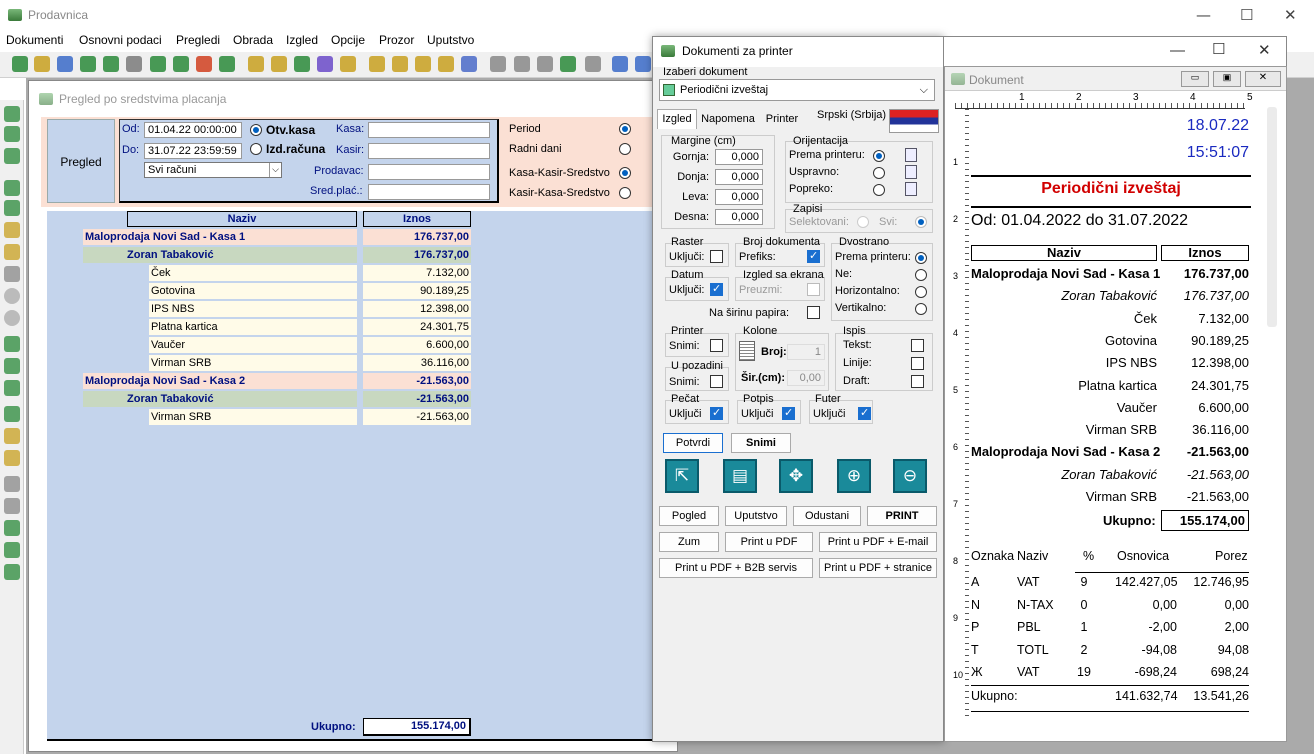 The height and width of the screenshot is (754, 1314). I want to click on kasir-field, so click(429, 151).